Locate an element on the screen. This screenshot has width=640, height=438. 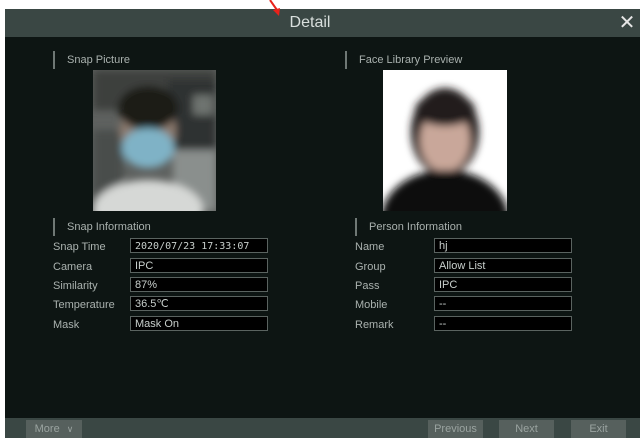
pass-label: Pass is located at coordinates (367, 286).